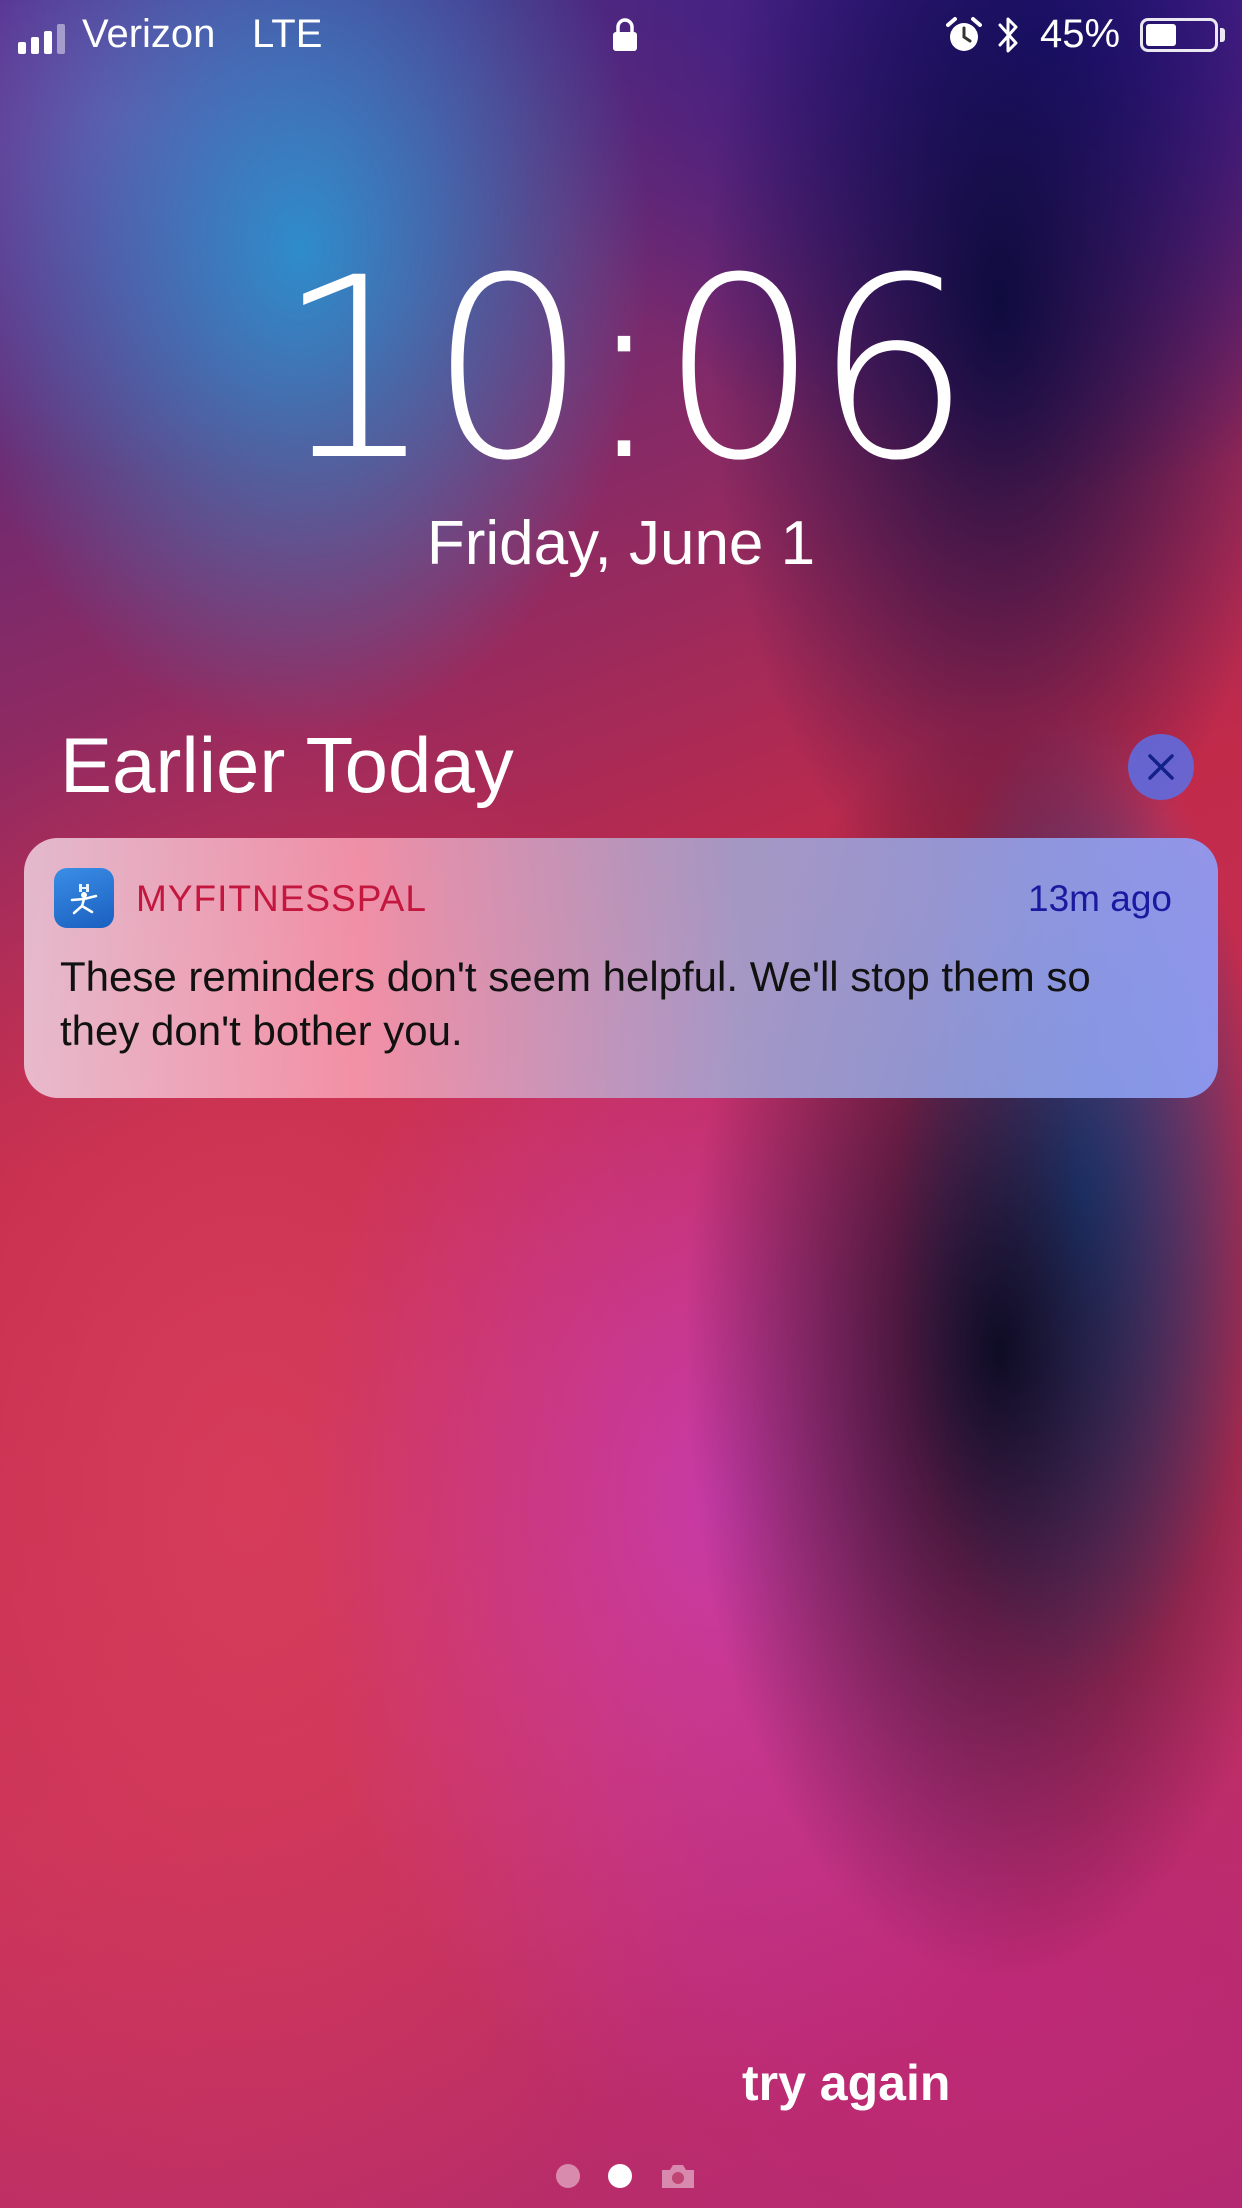  Describe the element at coordinates (568, 2176) in the screenshot. I see `page-dot` at that location.